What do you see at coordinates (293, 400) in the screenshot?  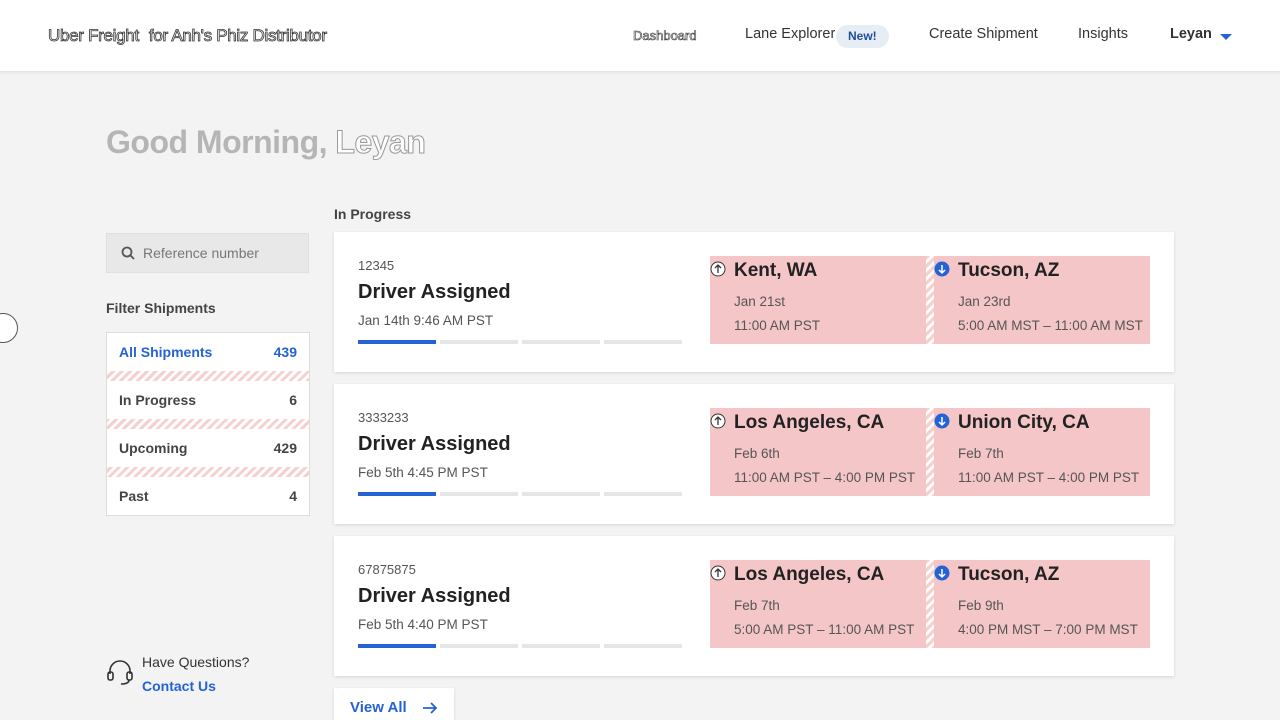 I see `filter-count: 6` at bounding box center [293, 400].